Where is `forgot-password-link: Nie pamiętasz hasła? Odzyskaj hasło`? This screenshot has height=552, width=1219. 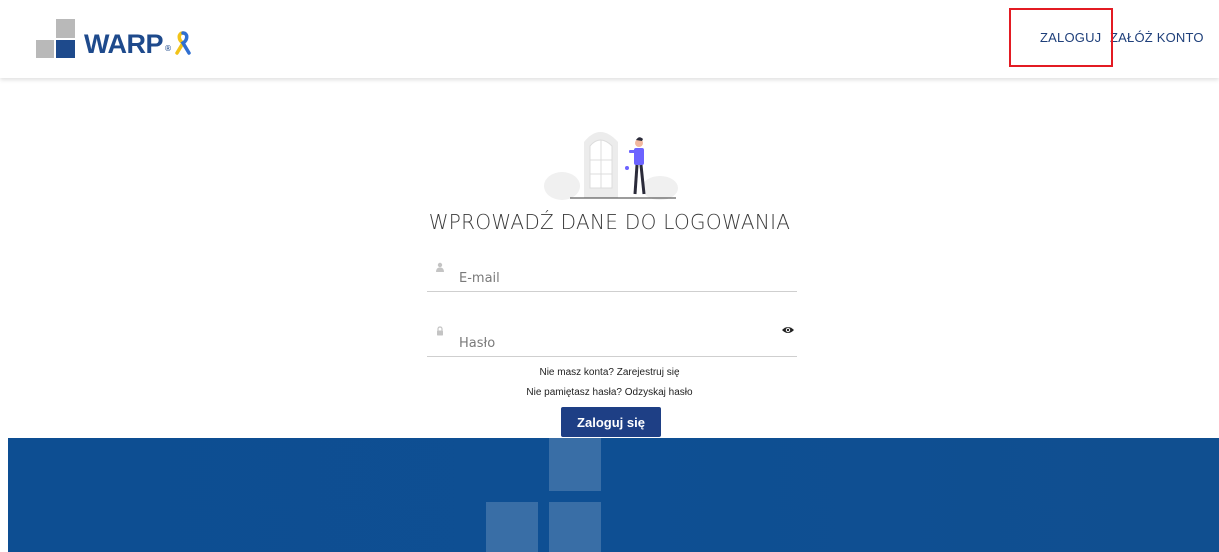
forgot-password-link: Nie pamiętasz hasła? Odzyskaj hasło is located at coordinates (609, 392).